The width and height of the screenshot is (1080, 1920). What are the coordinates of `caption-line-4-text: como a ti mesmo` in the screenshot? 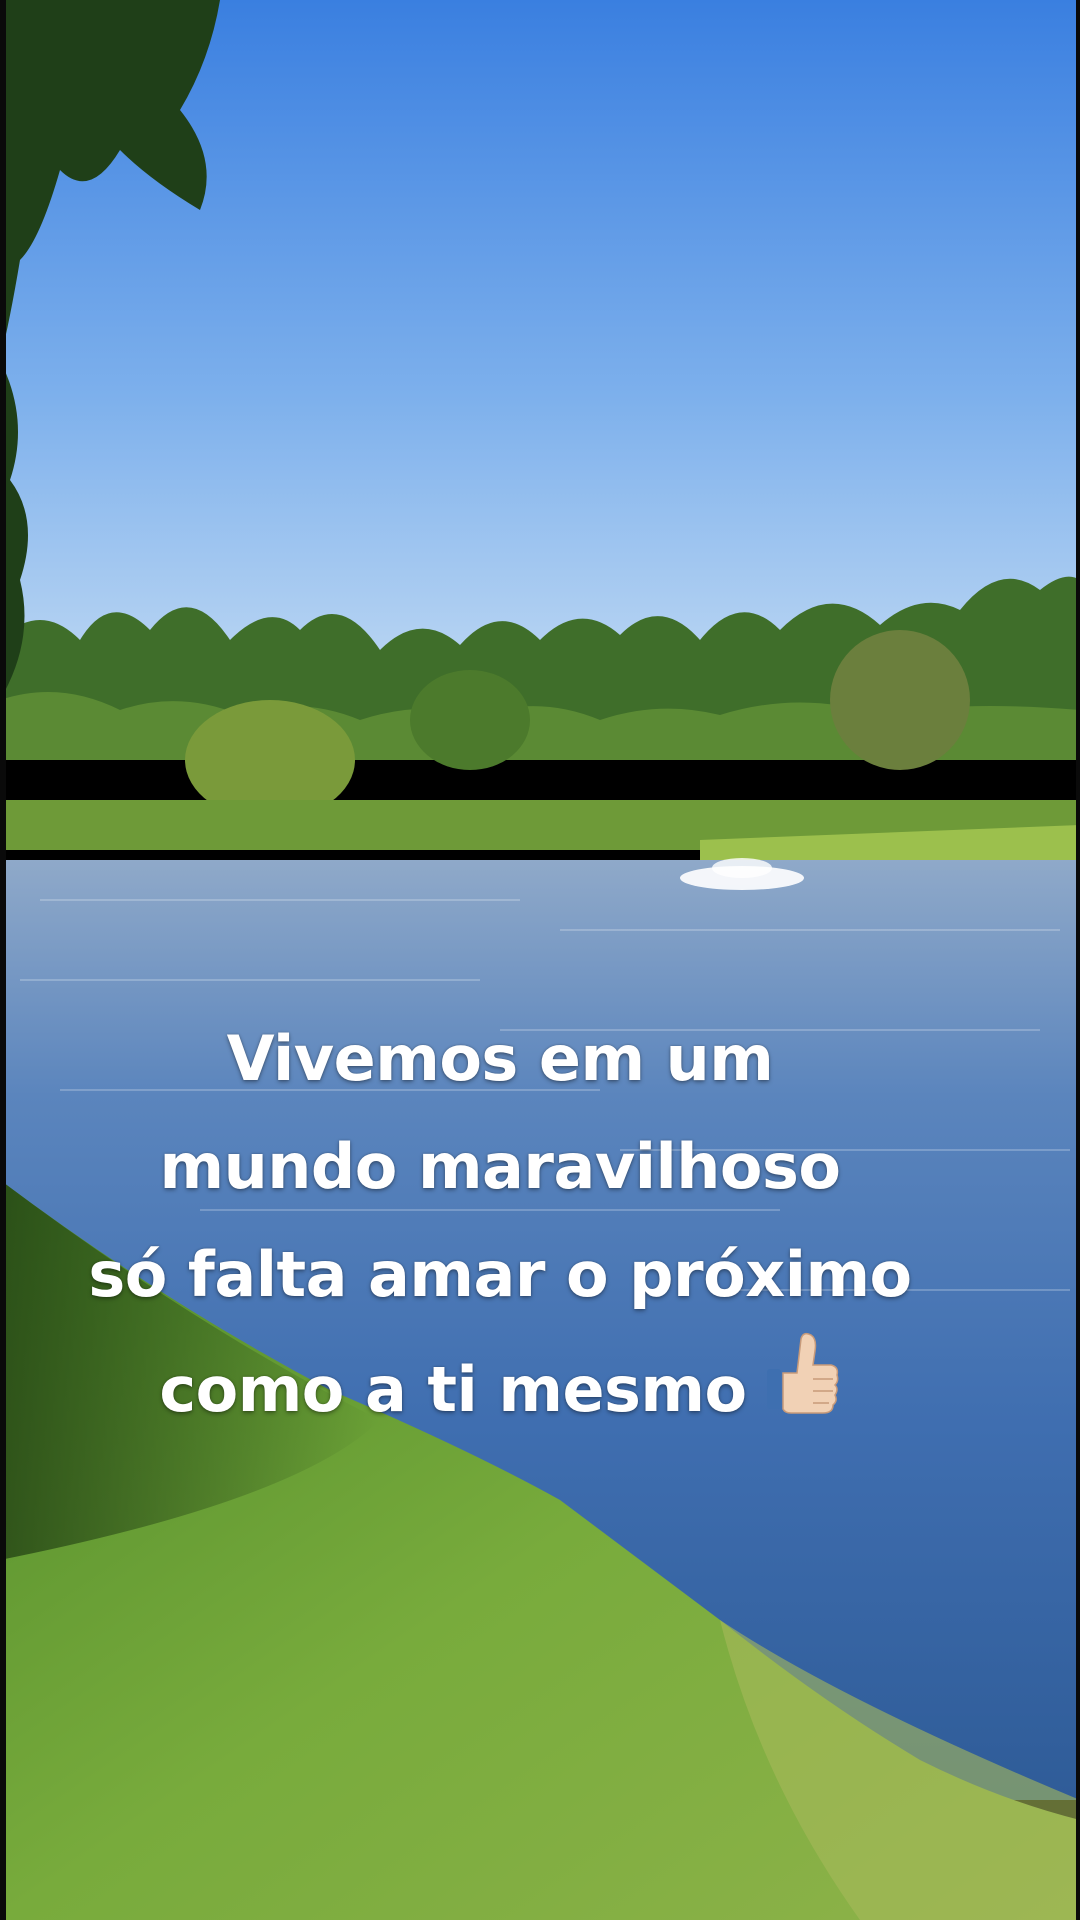 It's located at (453, 1389).